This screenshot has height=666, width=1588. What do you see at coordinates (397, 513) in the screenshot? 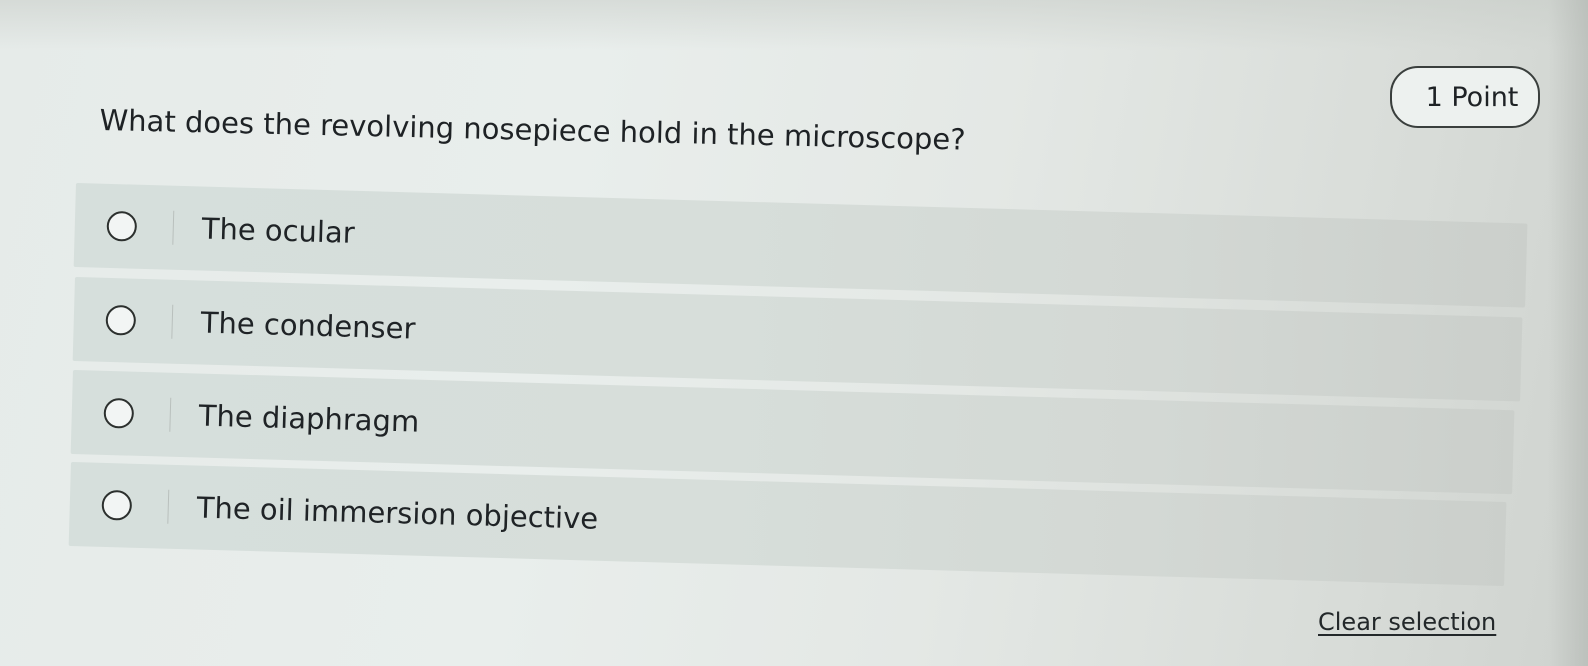
I see `option-label: The oil immersion objective` at bounding box center [397, 513].